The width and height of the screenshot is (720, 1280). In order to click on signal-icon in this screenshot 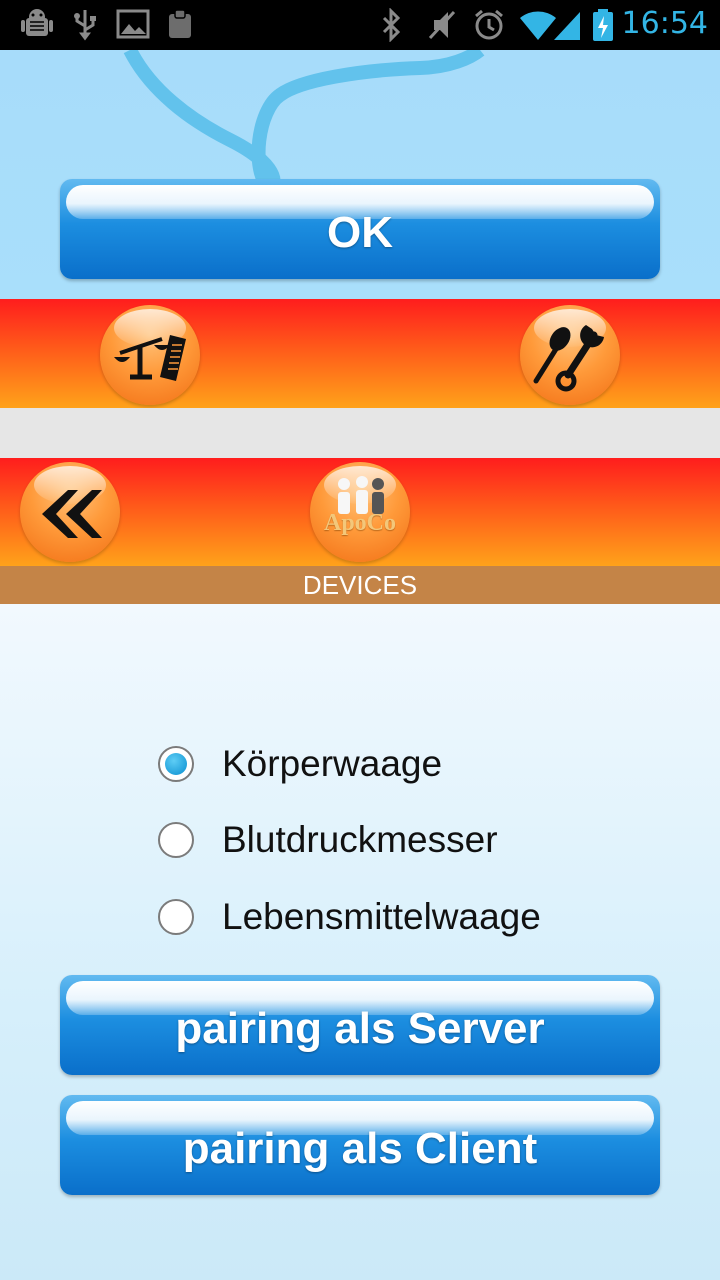, I will do `click(567, 26)`.